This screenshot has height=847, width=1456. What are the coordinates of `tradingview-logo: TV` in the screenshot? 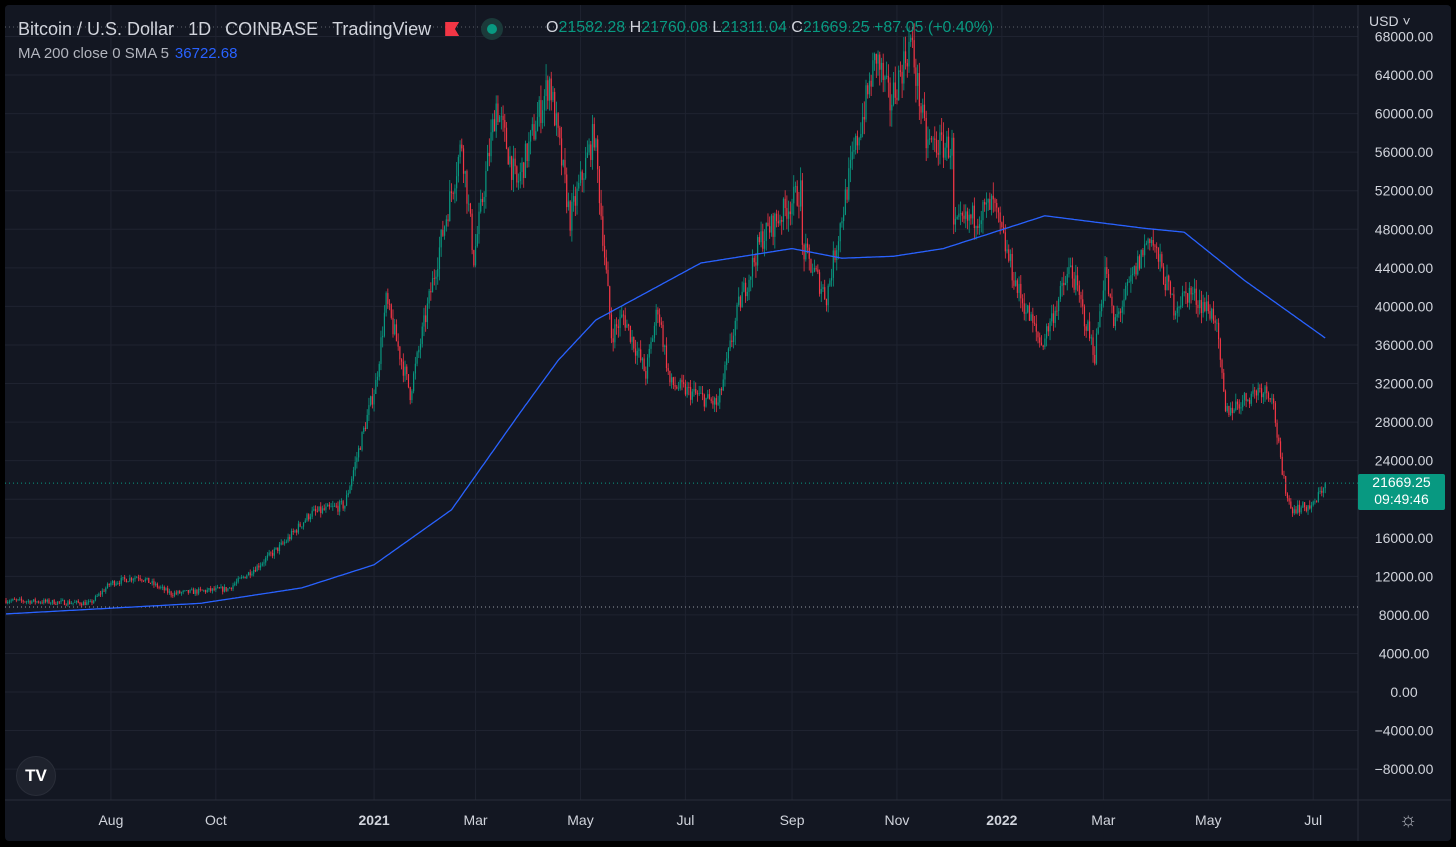 It's located at (36, 776).